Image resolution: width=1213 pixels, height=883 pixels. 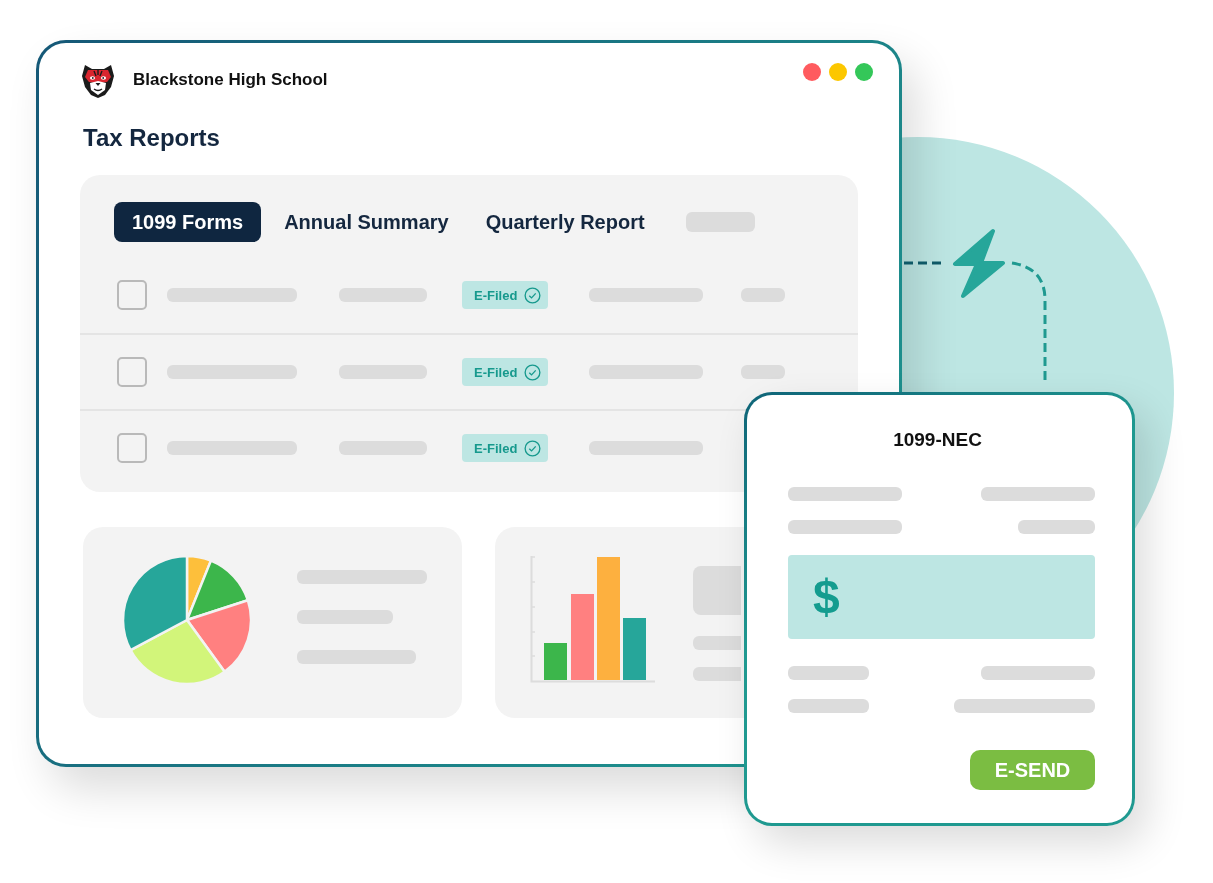 I want to click on dashed-connector, so click(x=924, y=263).